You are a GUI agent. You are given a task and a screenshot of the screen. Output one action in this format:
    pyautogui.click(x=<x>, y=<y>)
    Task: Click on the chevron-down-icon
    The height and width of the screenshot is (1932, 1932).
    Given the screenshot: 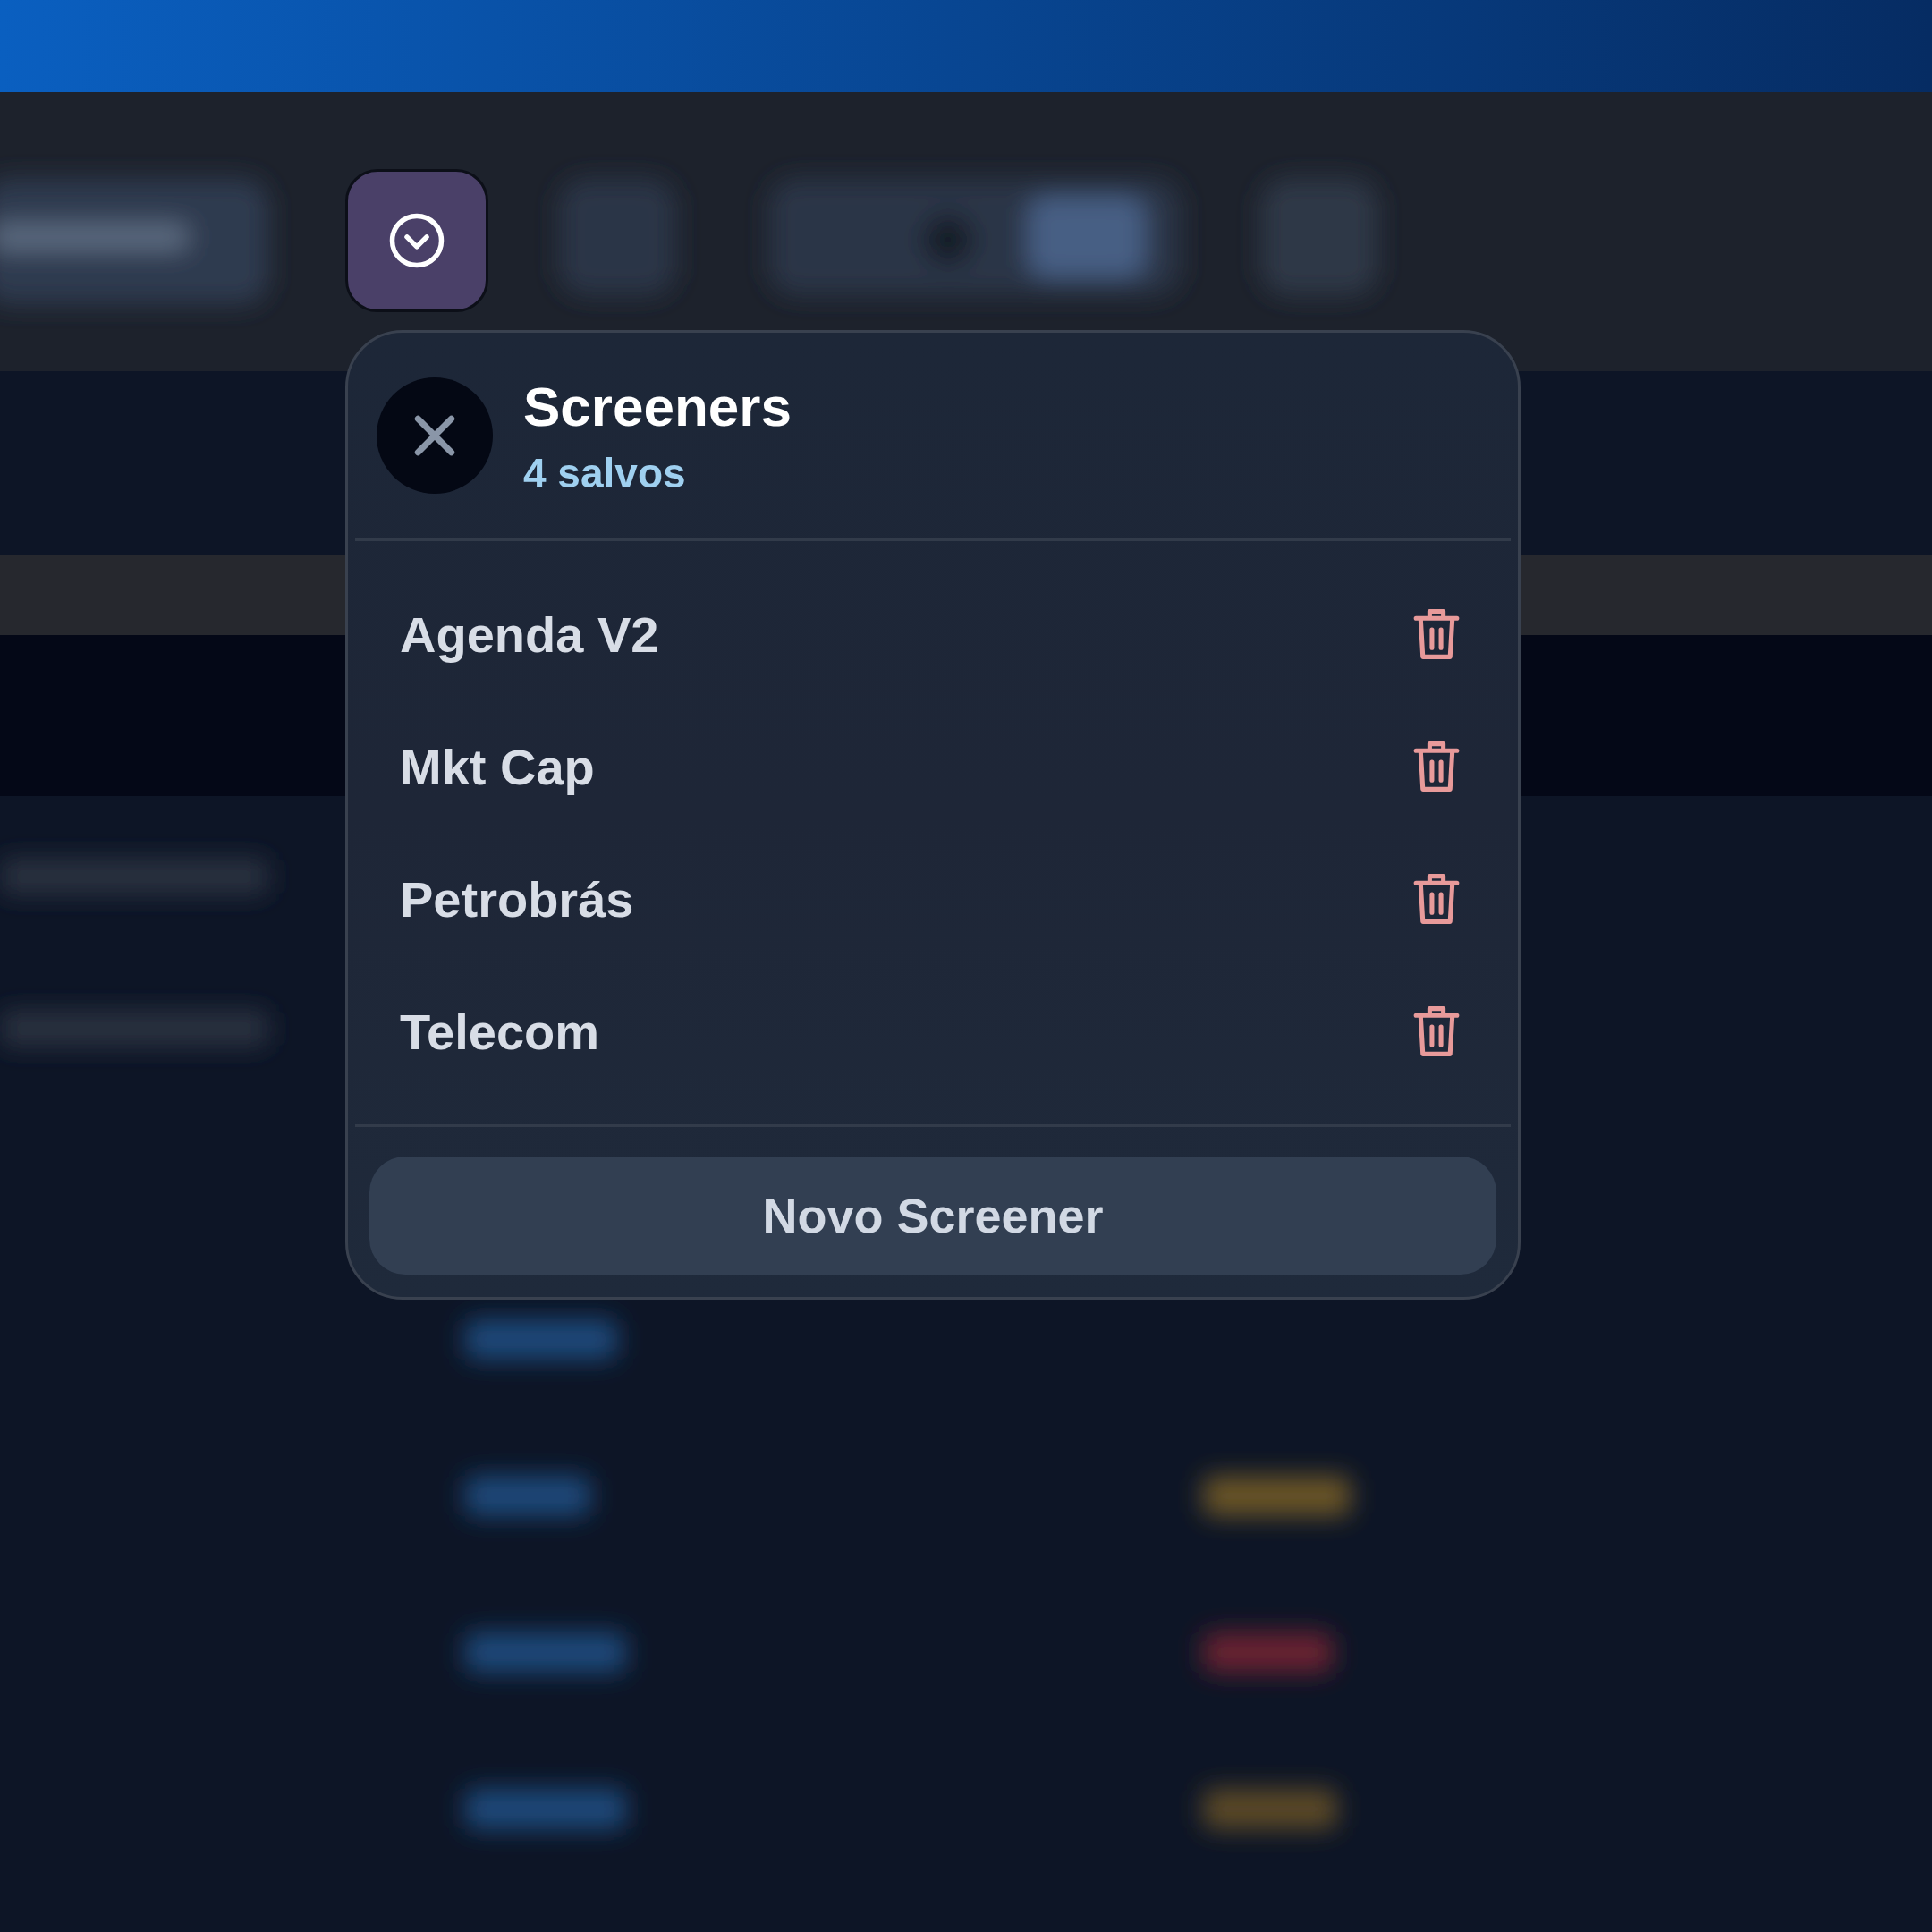 What is the action you would take?
    pyautogui.click(x=416, y=240)
    